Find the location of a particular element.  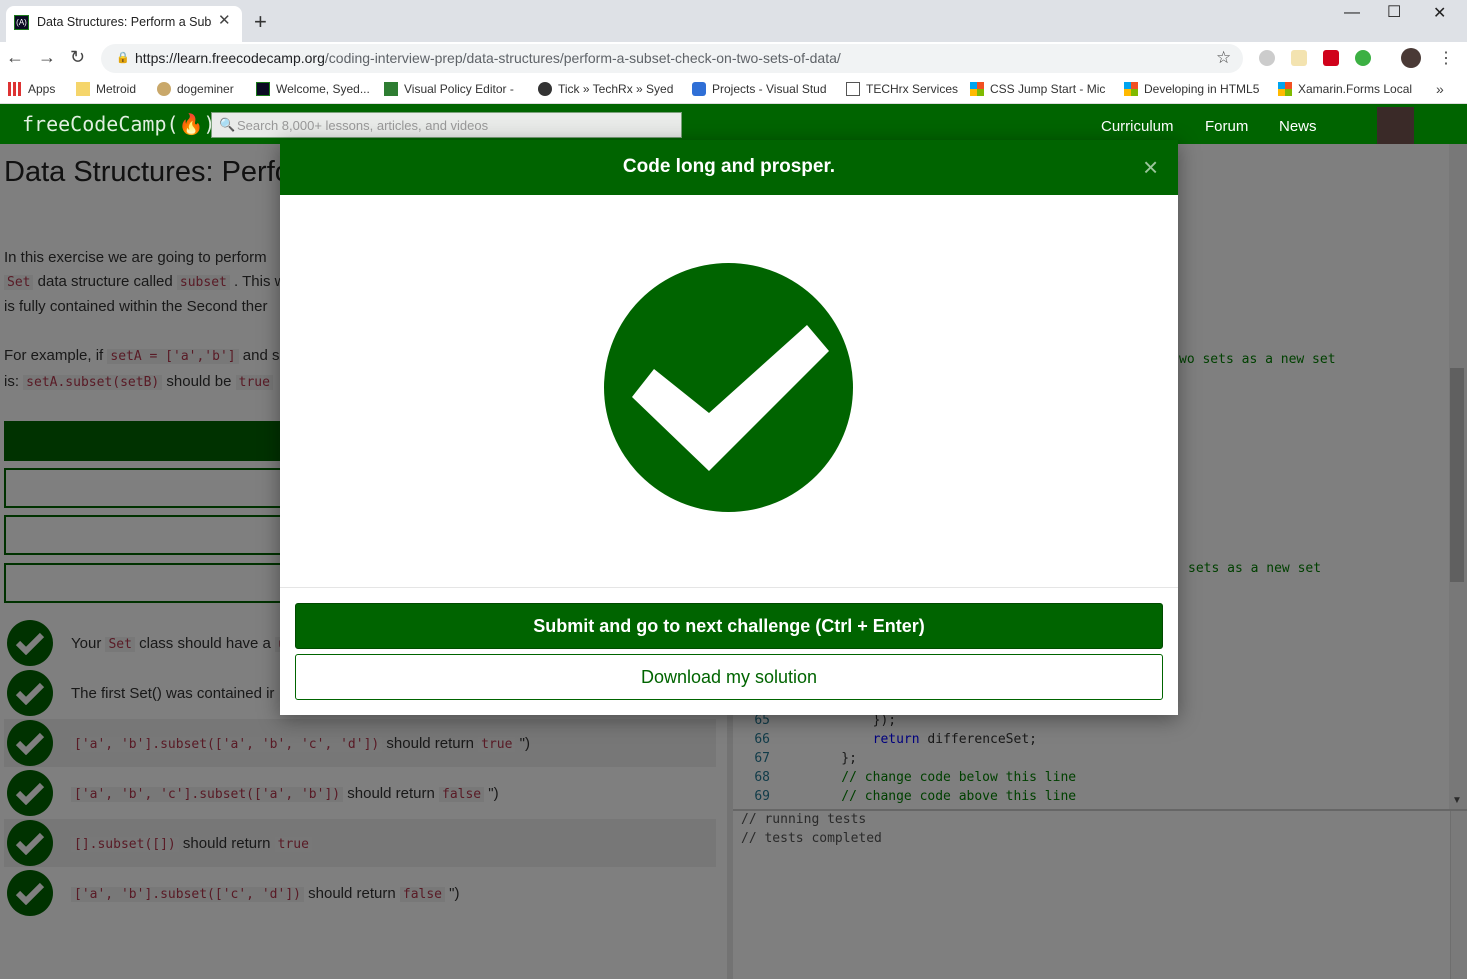

extension-puzzle-icon is located at coordinates (1299, 58).